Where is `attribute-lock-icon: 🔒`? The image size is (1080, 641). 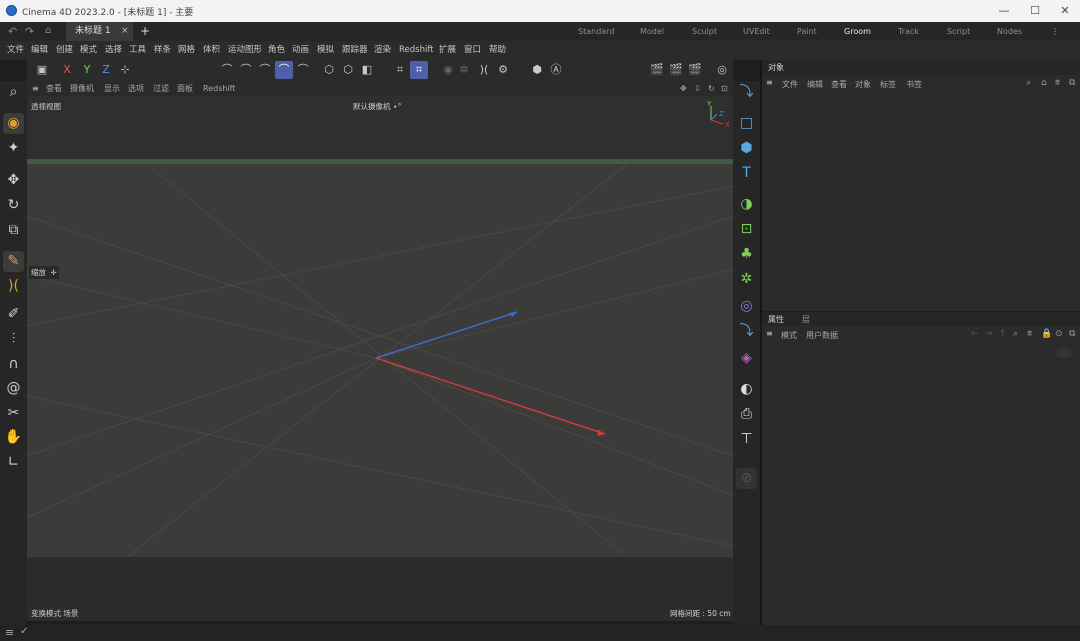
attribute-lock-icon: 🔒 is located at coordinates (1046, 334).